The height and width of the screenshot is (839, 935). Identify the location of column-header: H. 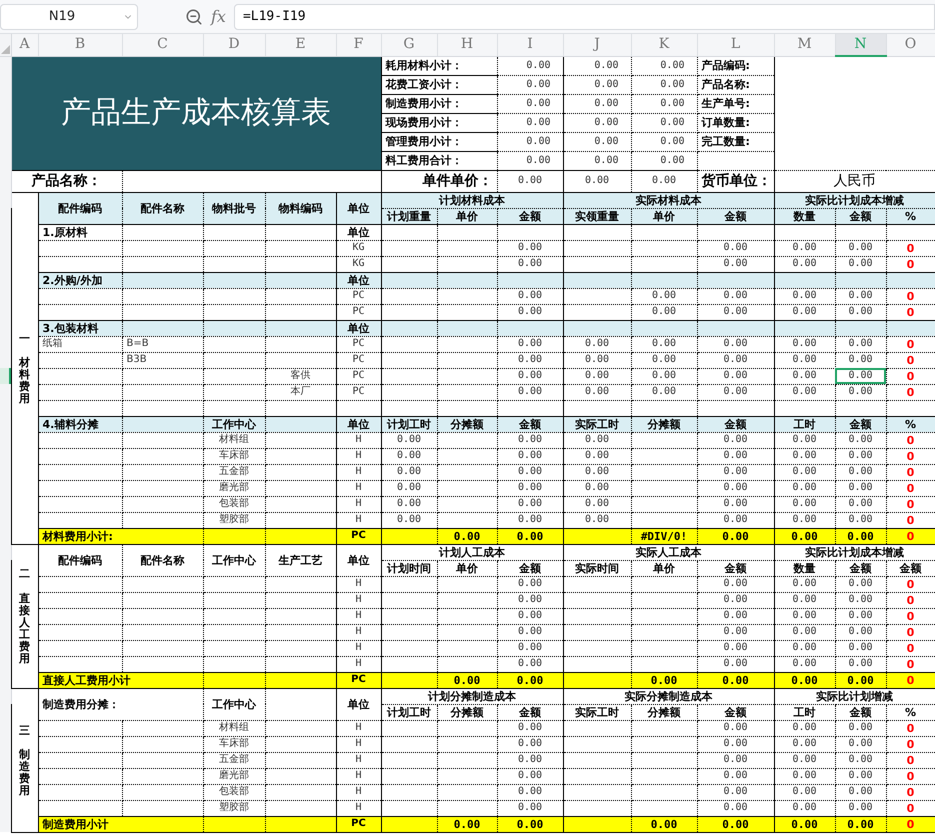
(467, 45).